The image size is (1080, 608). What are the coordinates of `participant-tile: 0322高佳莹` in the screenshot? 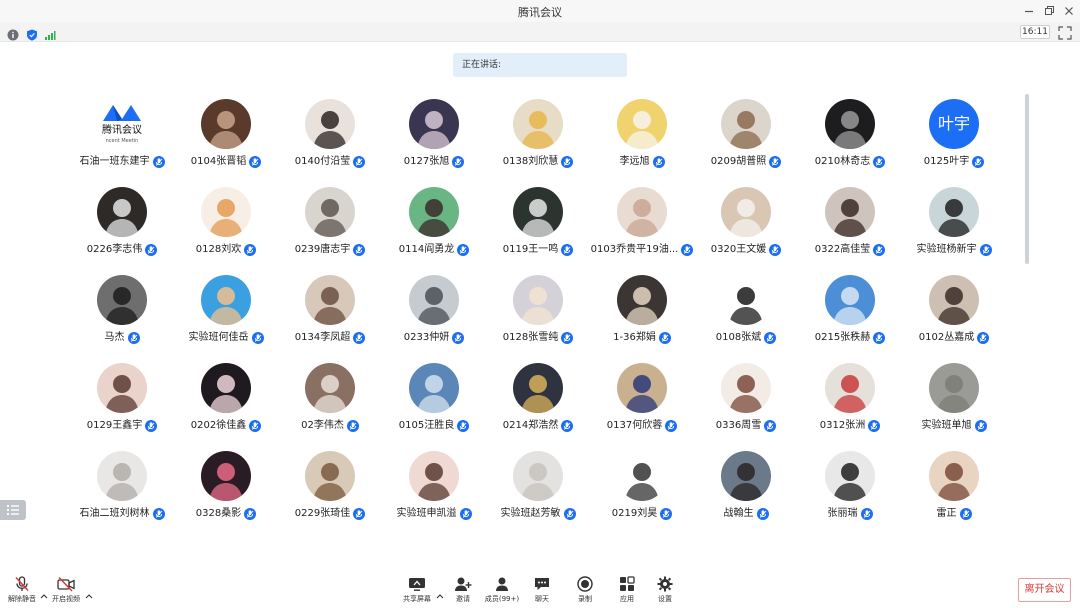 It's located at (850, 225).